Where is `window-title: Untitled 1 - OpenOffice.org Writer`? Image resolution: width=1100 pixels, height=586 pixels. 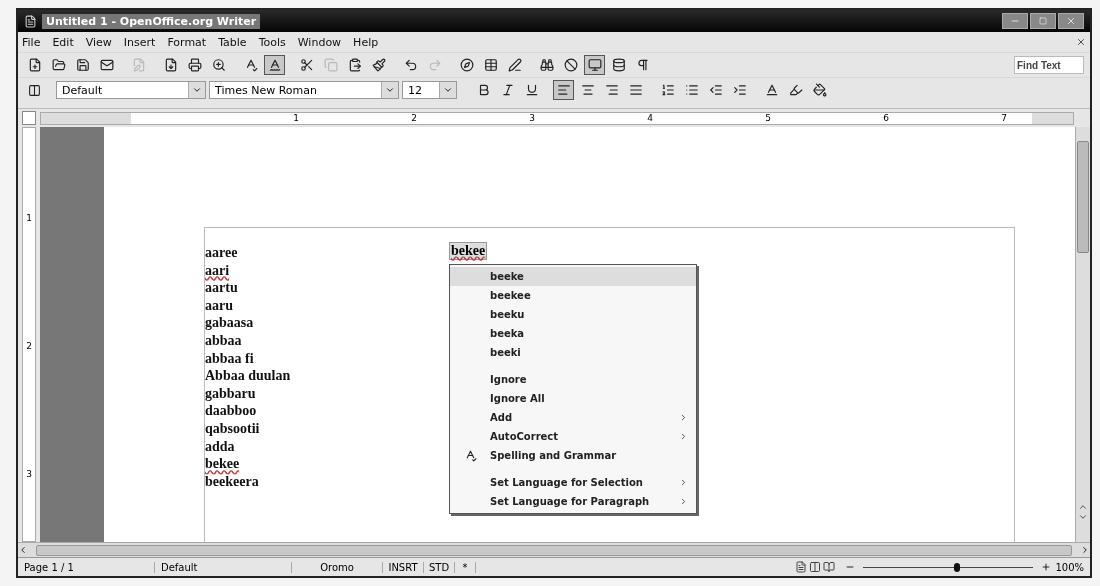
window-title: Untitled 1 - OpenOffice.org Writer is located at coordinates (151, 21).